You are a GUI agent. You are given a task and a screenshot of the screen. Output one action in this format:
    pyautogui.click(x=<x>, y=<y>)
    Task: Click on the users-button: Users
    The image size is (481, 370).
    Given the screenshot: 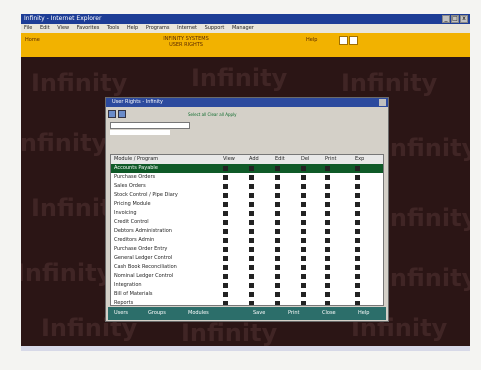 What is the action you would take?
    pyautogui.click(x=121, y=313)
    